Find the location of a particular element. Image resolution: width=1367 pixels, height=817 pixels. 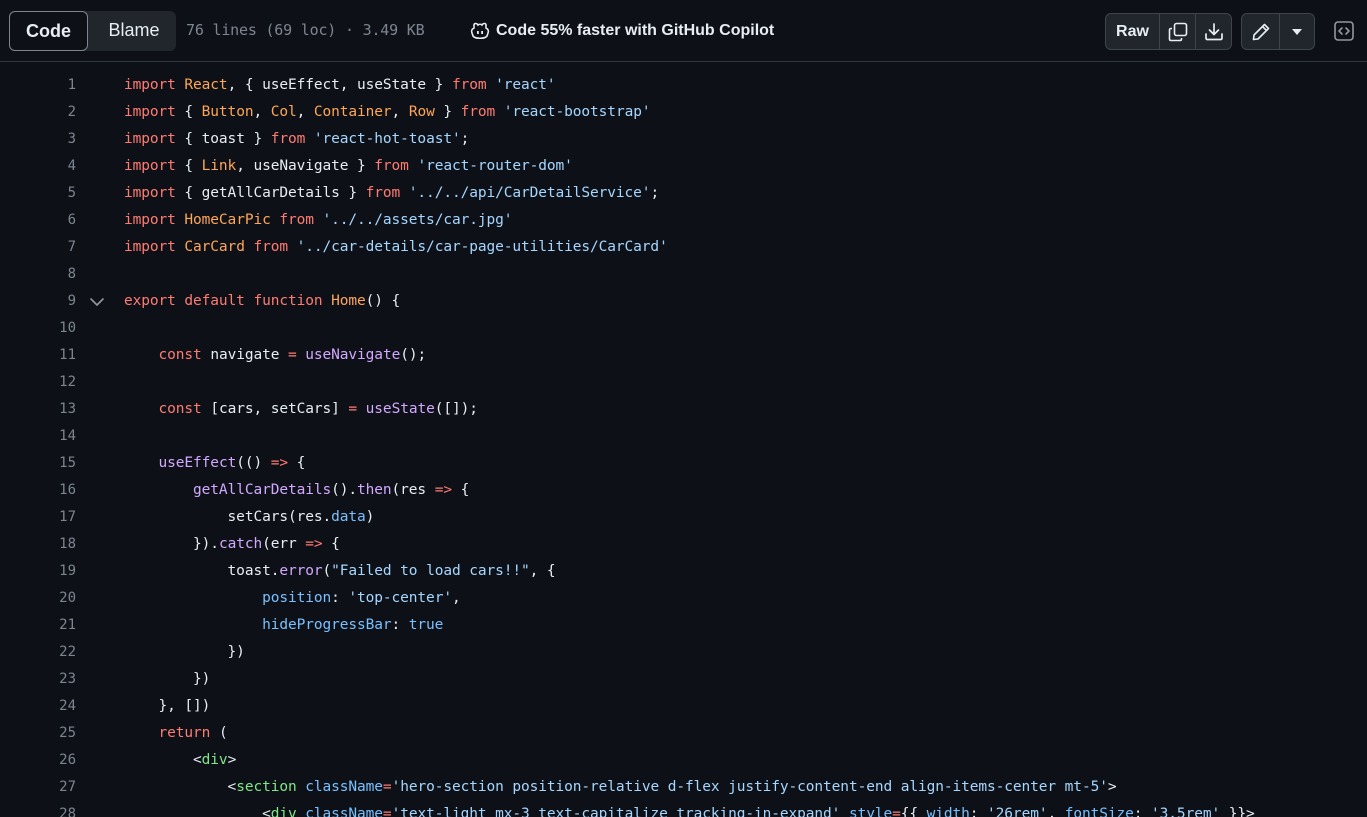

code-line: 16 getAllCarDetails().then(res => { is located at coordinates (683, 490).